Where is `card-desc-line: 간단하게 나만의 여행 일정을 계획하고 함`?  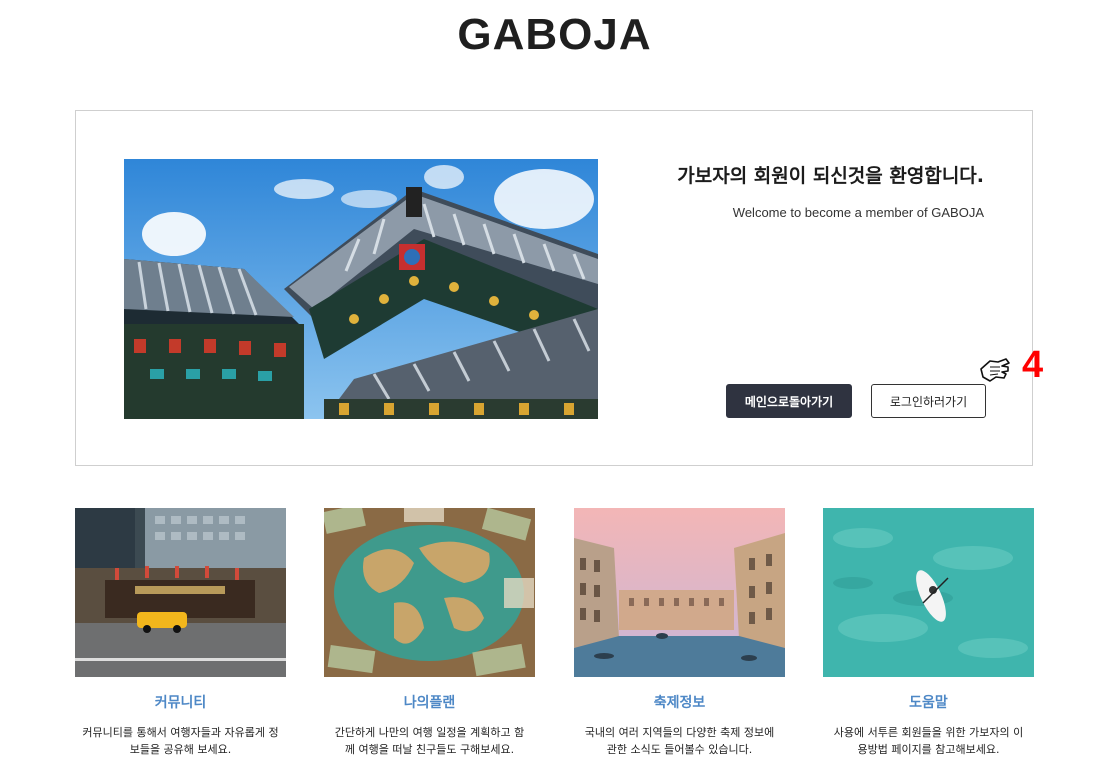
card-desc-line: 간단하게 나만의 여행 일정을 계획하고 함 is located at coordinates (429, 732).